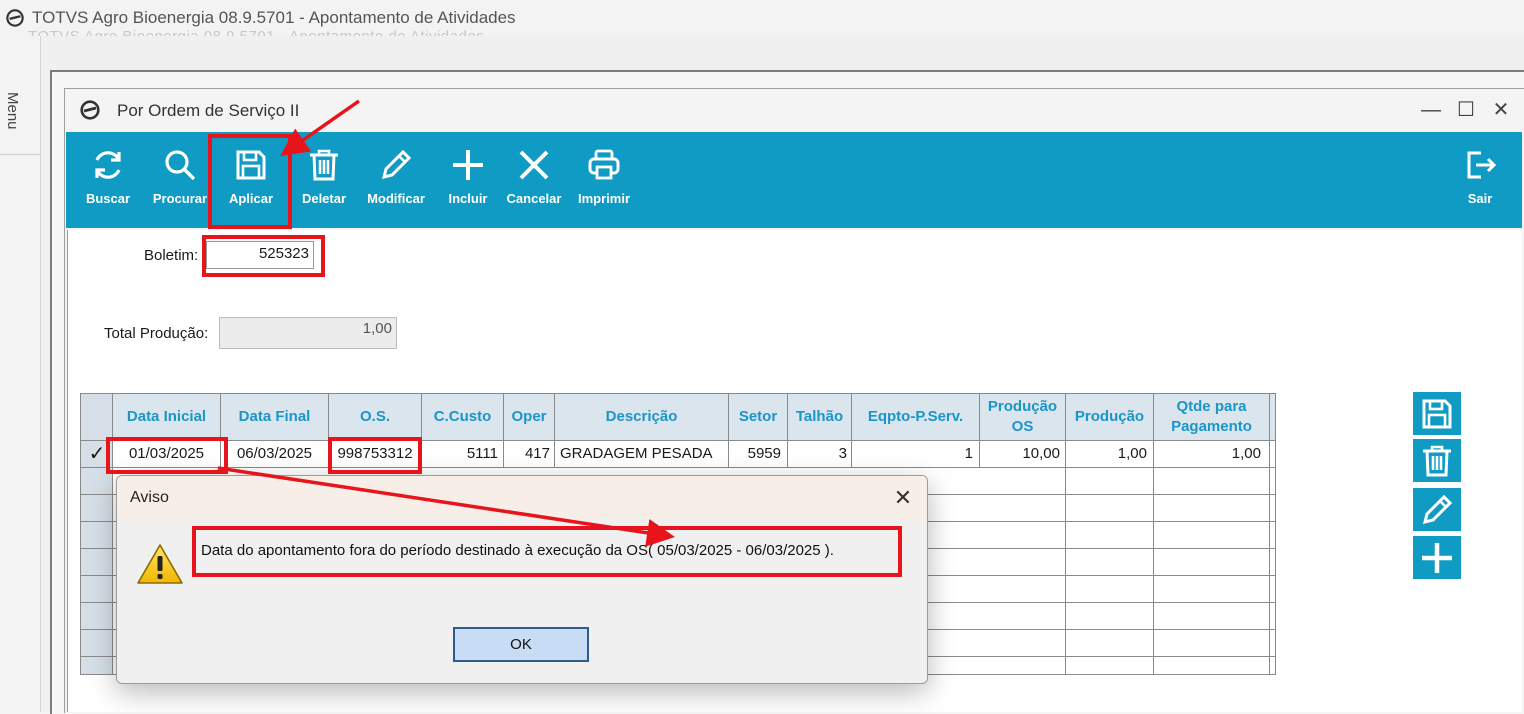 The height and width of the screenshot is (714, 1524). Describe the element at coordinates (320, 128) in the screenshot. I see `arrow-to-aplicar` at that location.